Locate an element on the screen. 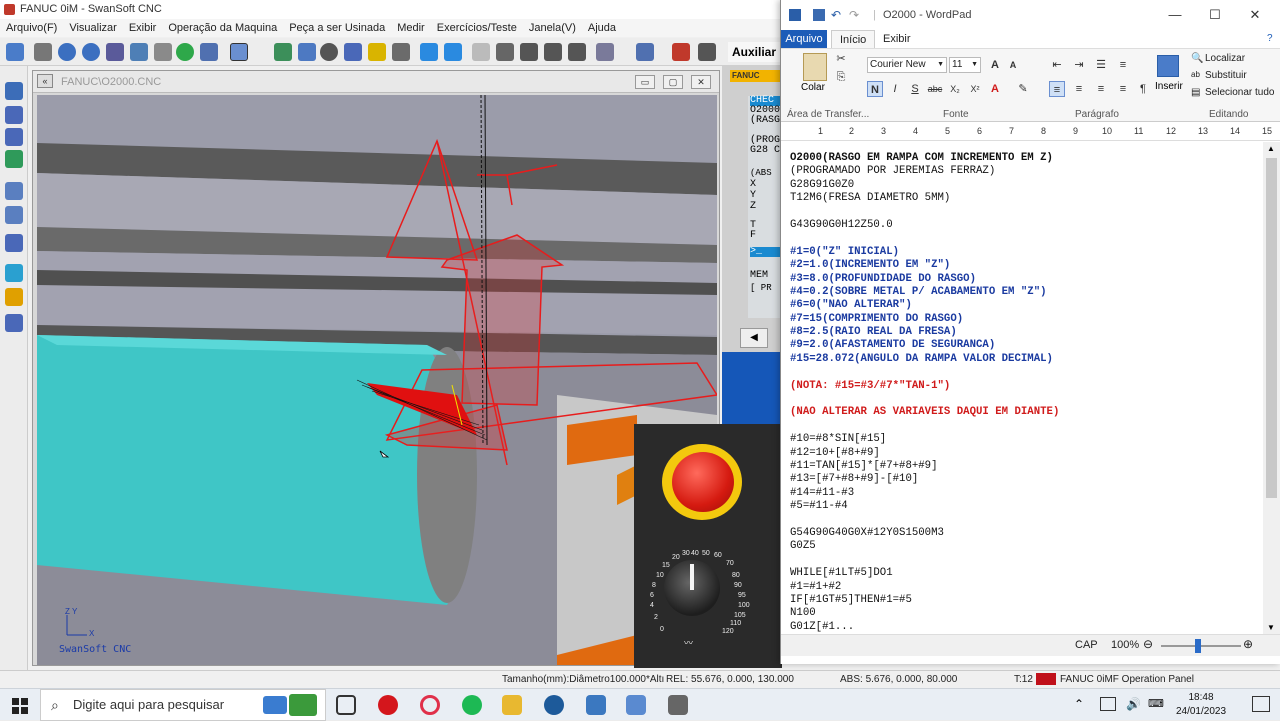 The width and height of the screenshot is (1280, 721). network-icon is located at coordinates (1108, 704).